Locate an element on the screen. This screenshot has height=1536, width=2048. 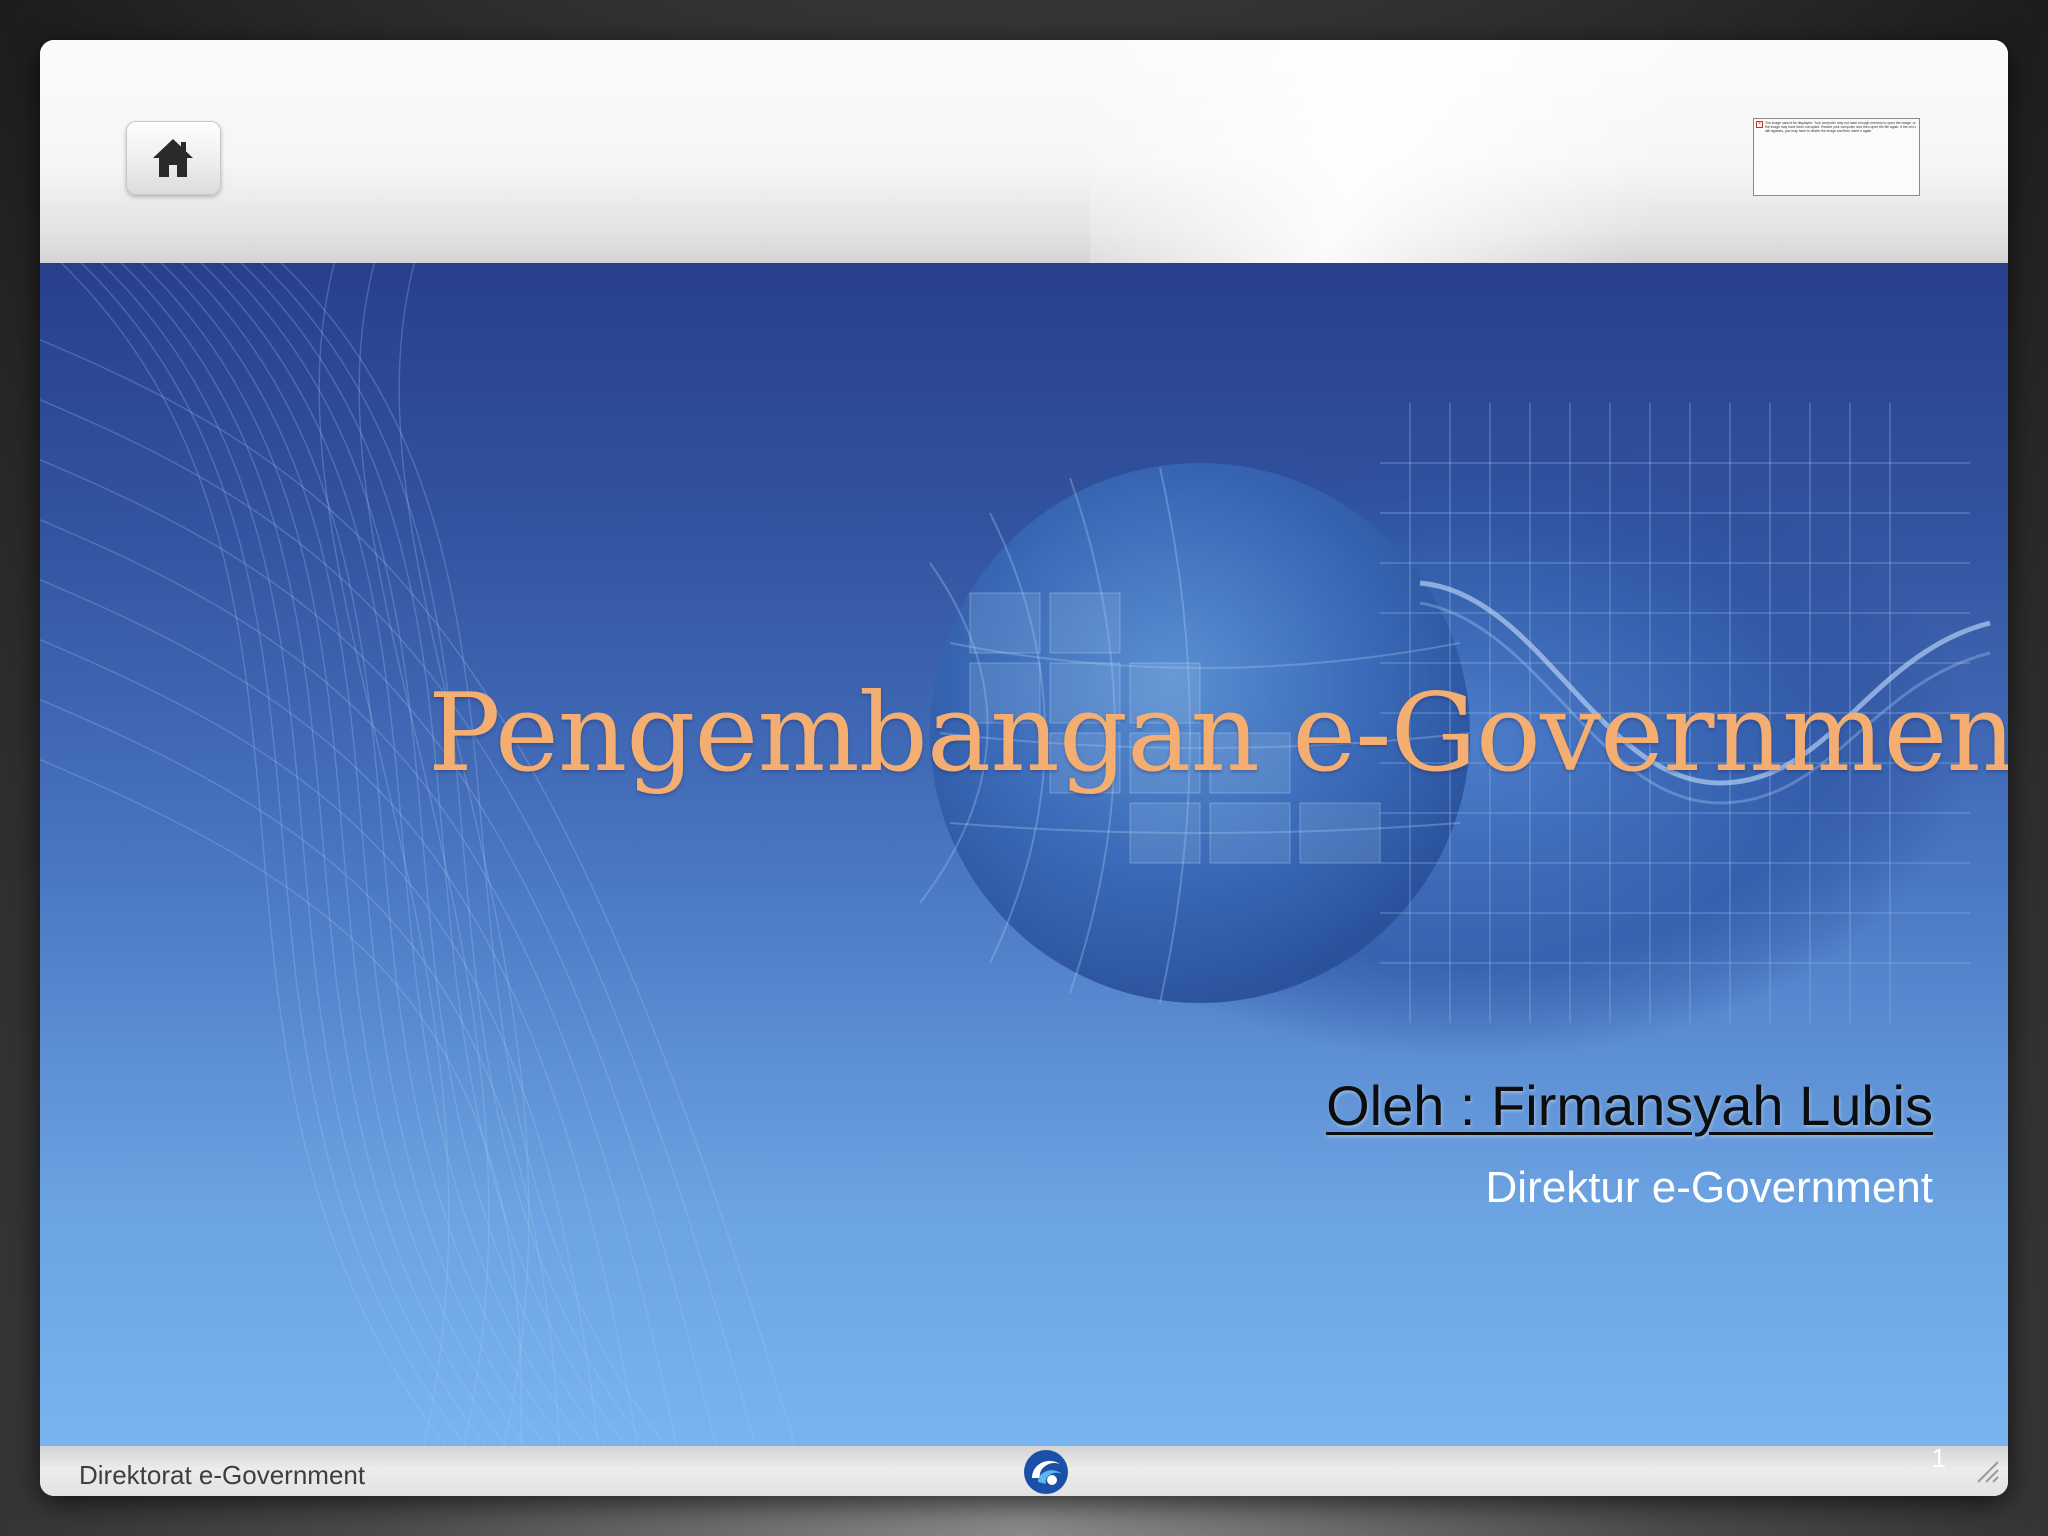
home-button is located at coordinates (173, 158).